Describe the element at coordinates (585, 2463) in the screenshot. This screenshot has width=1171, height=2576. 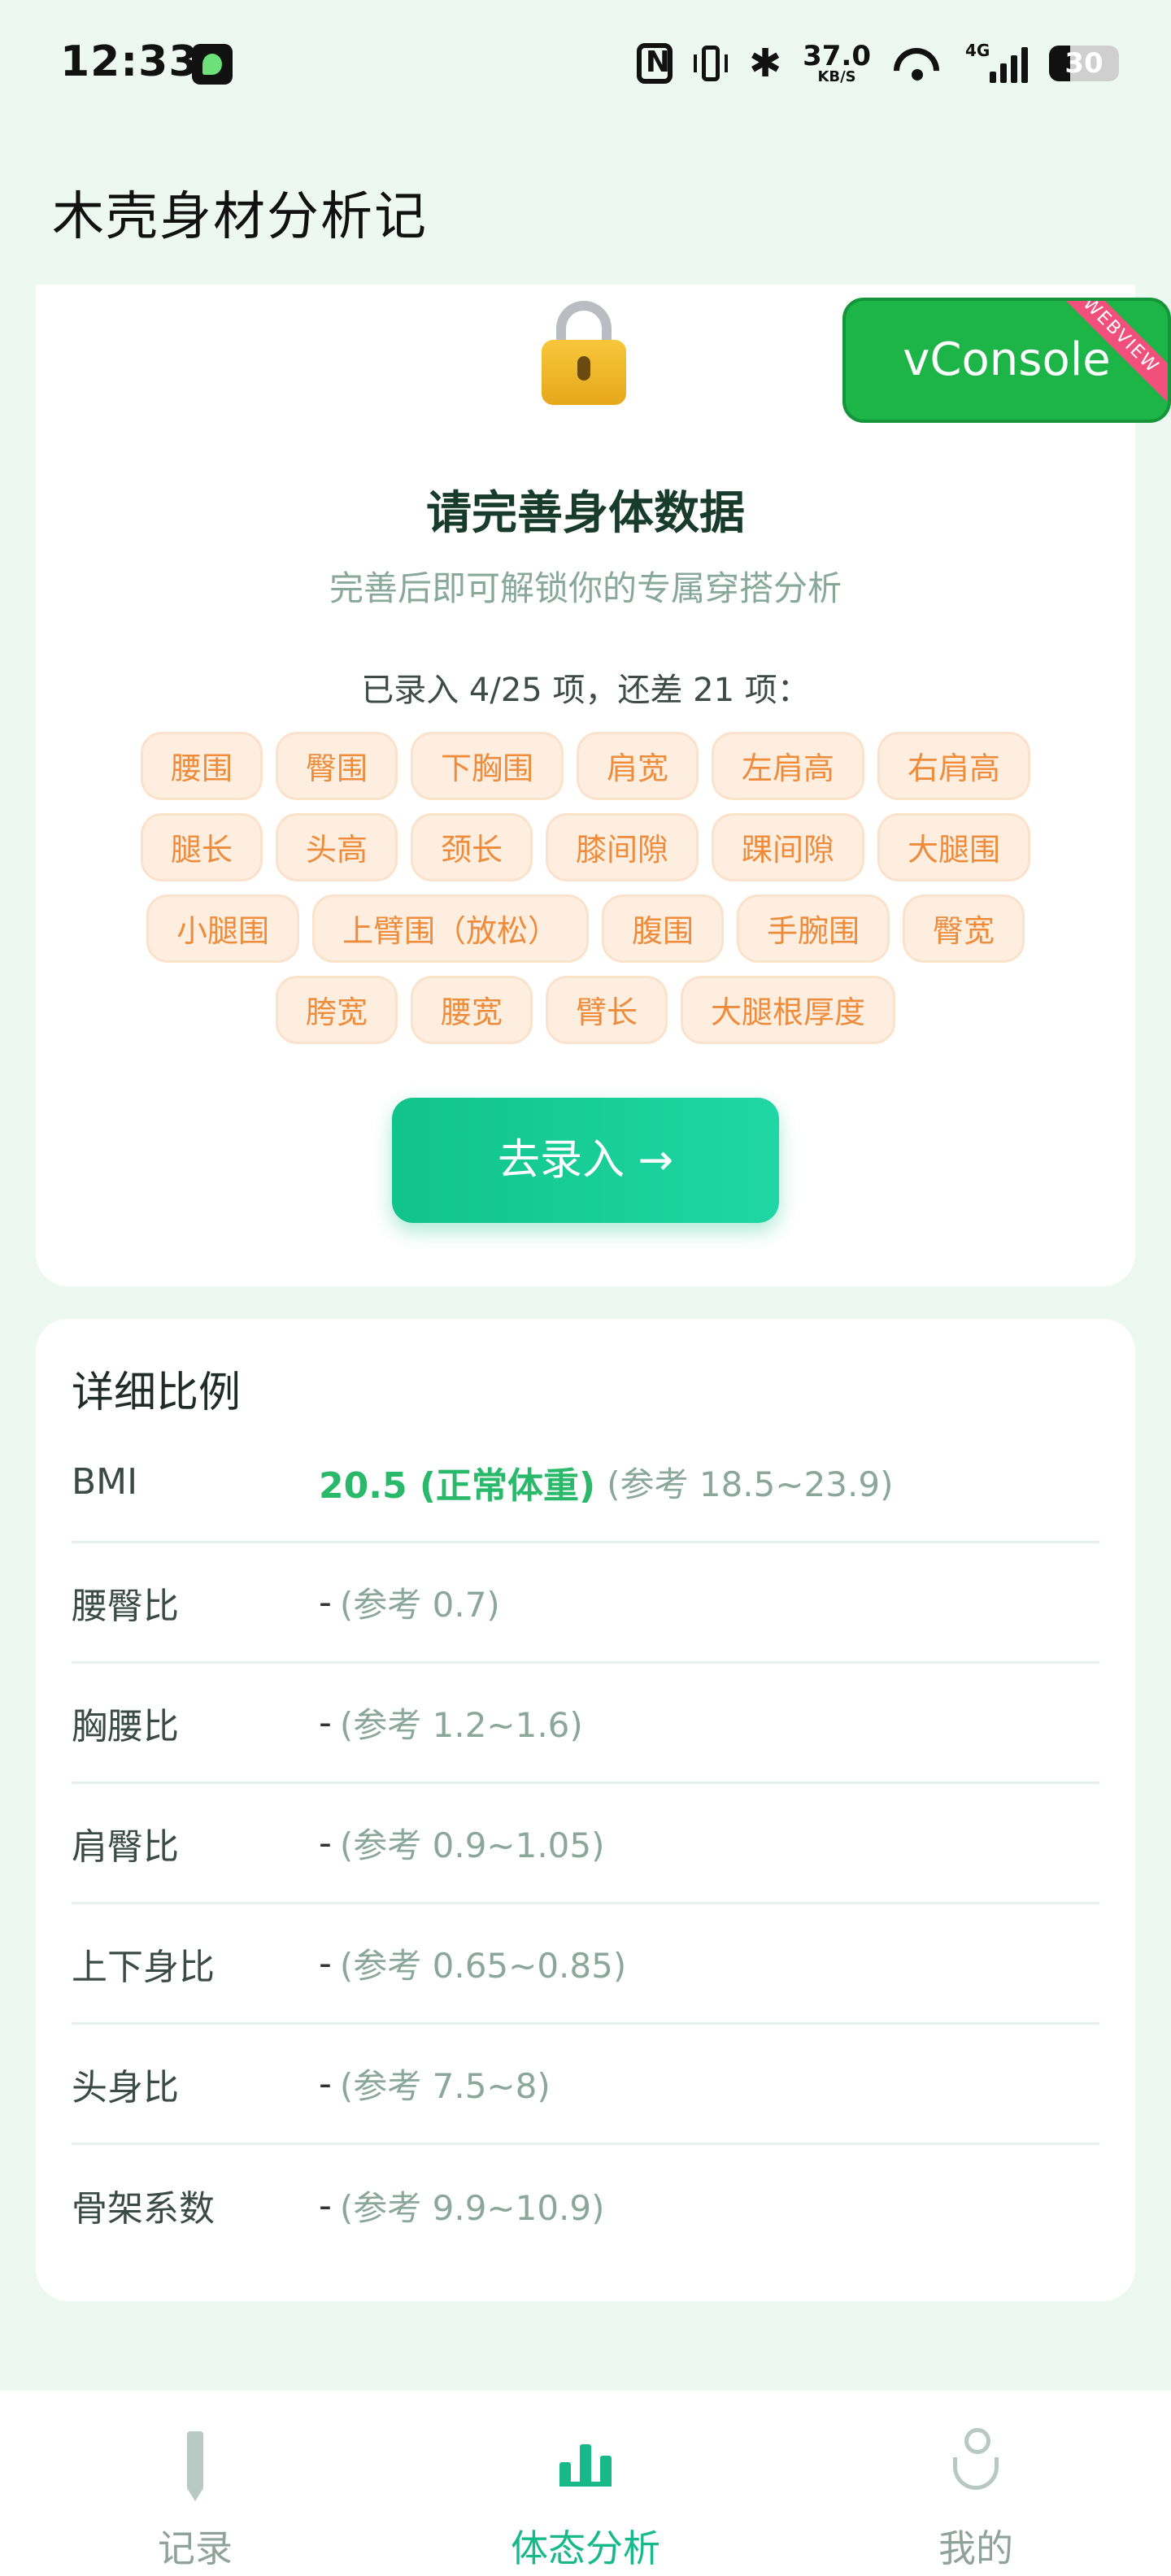
I see `bar-chart-icon` at that location.